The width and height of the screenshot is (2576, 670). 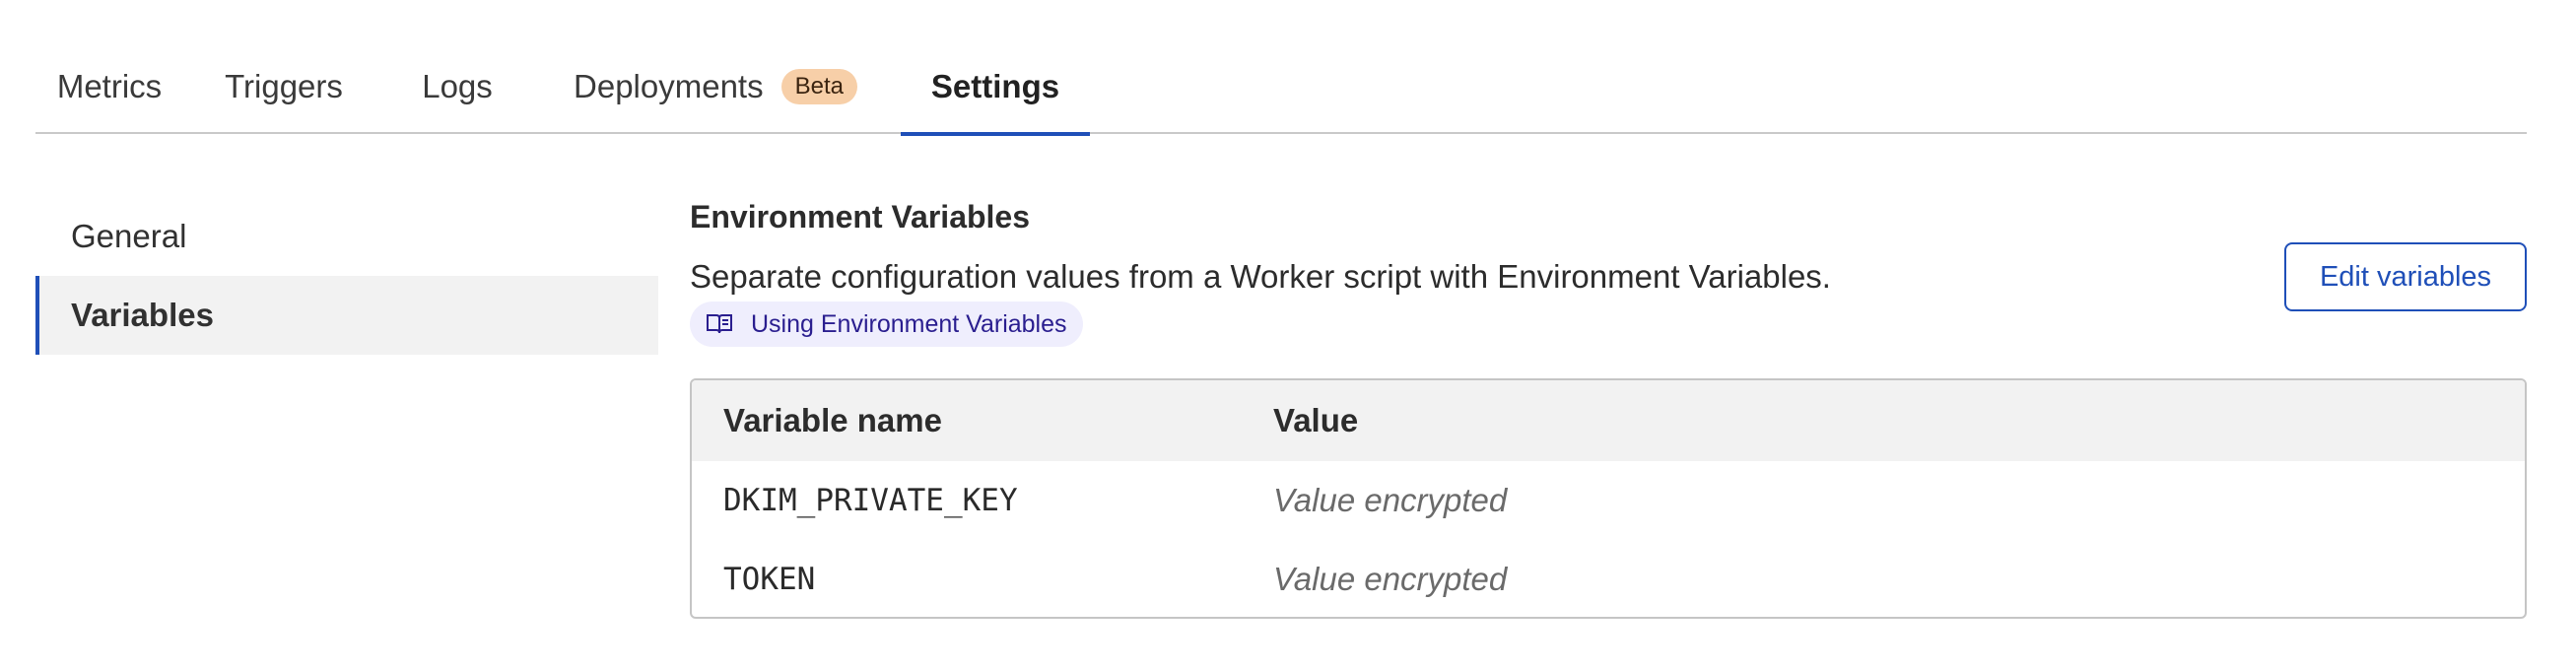 I want to click on column-header-name: Variable name, so click(x=832, y=420).